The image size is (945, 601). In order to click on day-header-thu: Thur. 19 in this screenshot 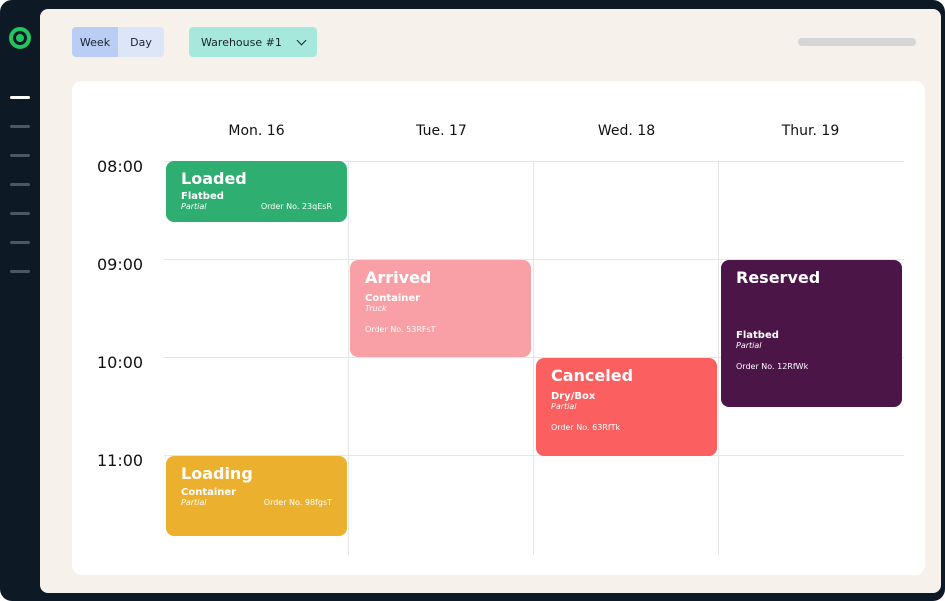, I will do `click(810, 131)`.